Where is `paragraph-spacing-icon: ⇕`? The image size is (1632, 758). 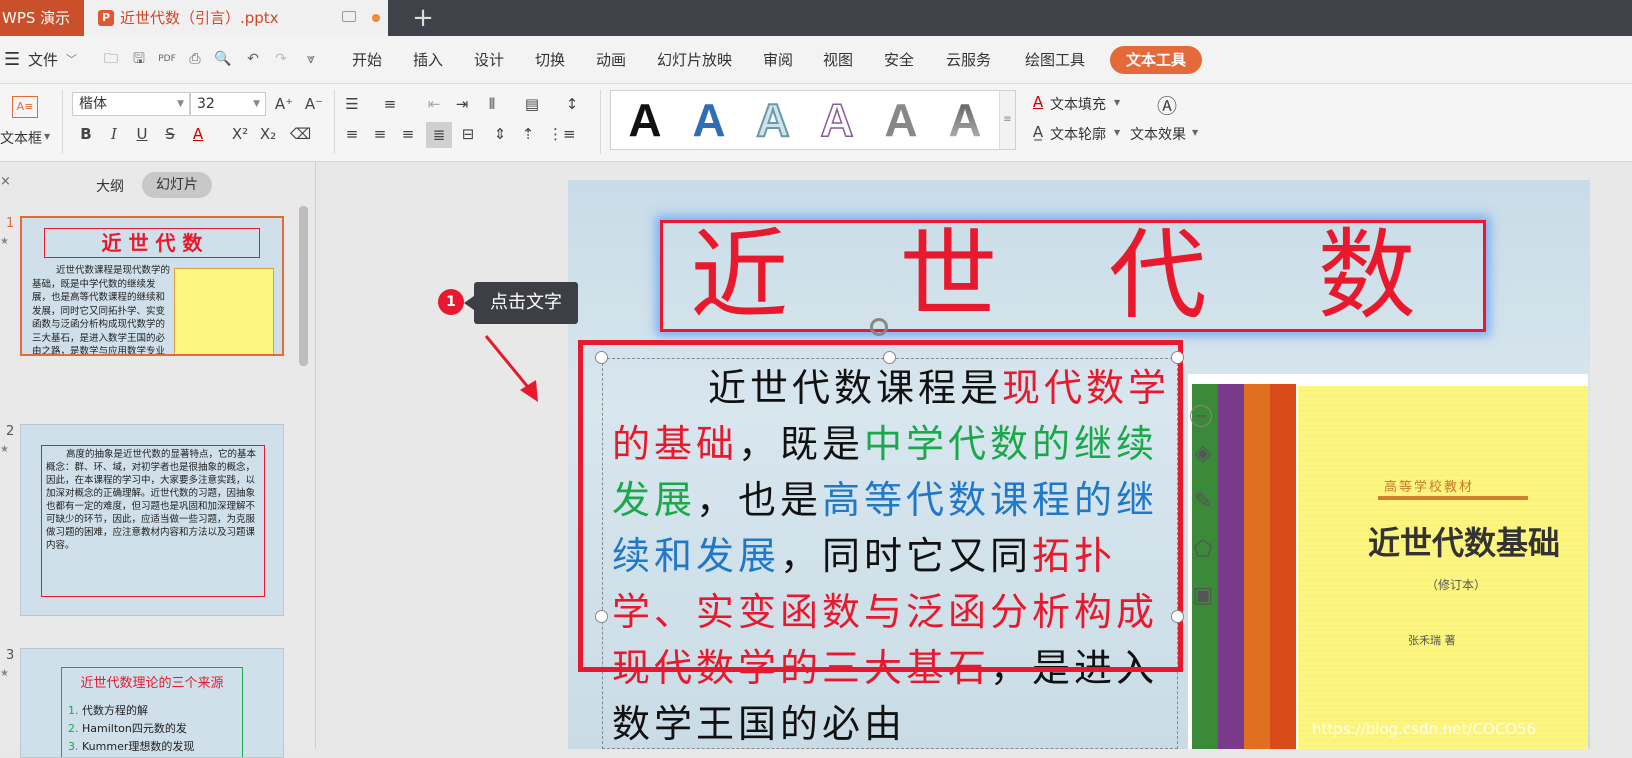 paragraph-spacing-icon: ⇕ is located at coordinates (500, 134).